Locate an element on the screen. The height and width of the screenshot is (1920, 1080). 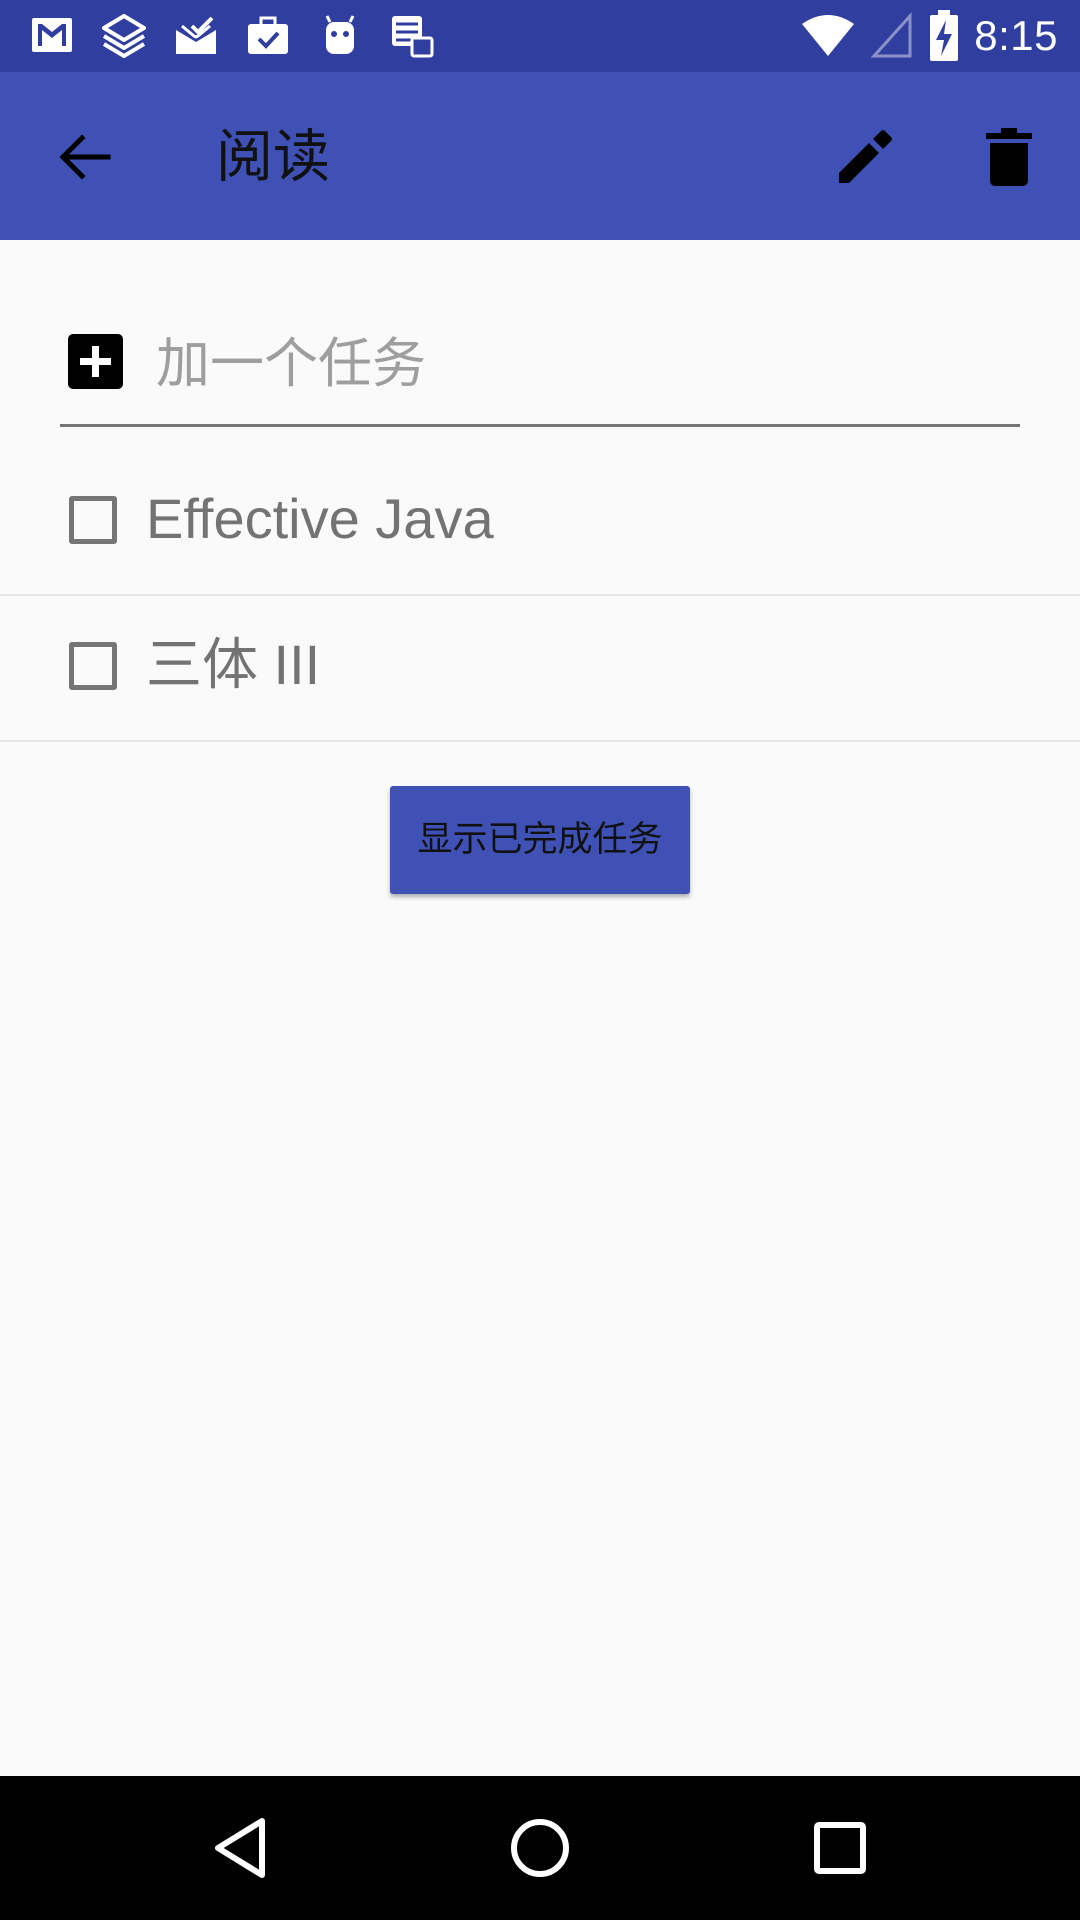
nav-home-icon is located at coordinates (540, 1848).